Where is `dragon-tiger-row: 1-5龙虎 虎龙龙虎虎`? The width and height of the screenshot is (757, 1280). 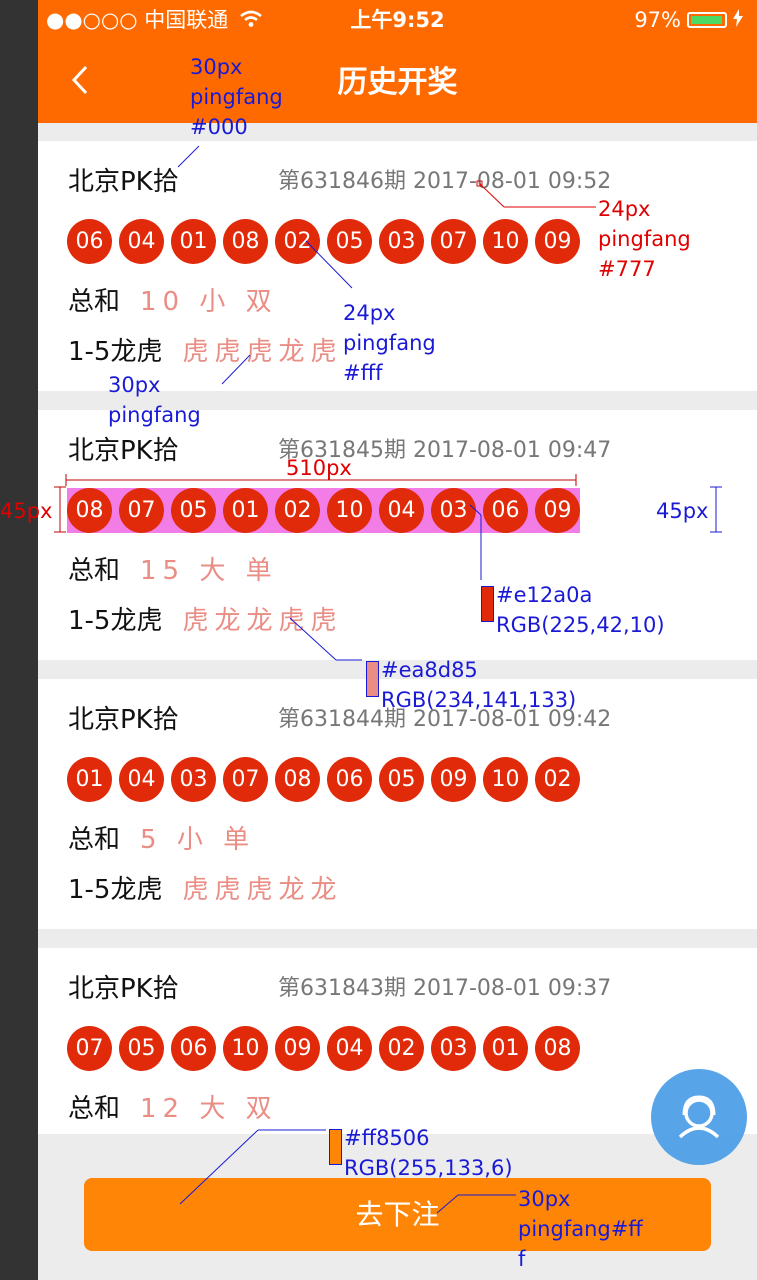 dragon-tiger-row: 1-5龙虎 虎龙龙虎虎 is located at coordinates (205, 621).